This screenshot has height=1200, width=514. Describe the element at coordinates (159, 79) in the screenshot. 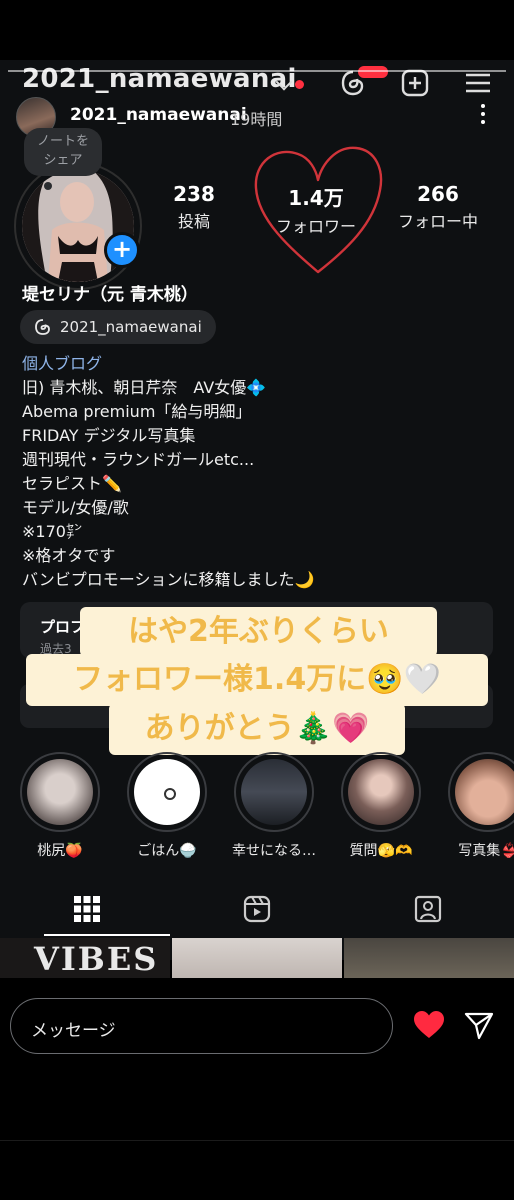

I see `profile-username-header: 2021_namaewanai` at that location.